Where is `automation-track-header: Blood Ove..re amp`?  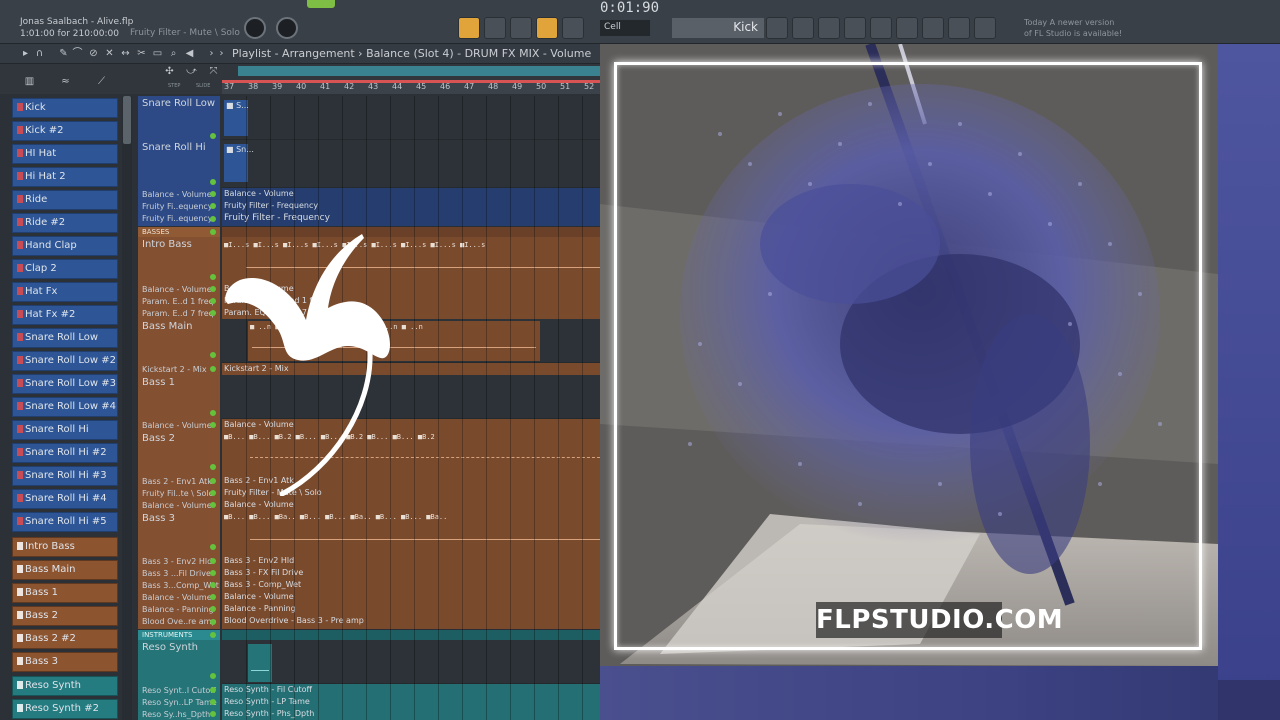
automation-track-header: Blood Ove..re amp is located at coordinates (179, 622).